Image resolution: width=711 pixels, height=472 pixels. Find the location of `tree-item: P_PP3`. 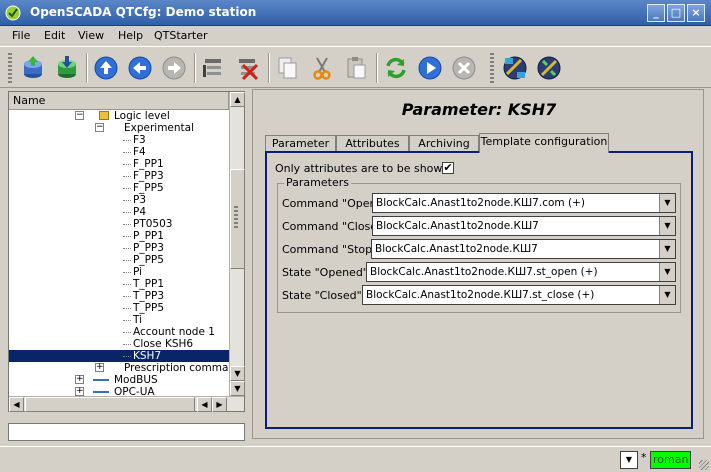

tree-item: P_PP3 is located at coordinates (119, 248).